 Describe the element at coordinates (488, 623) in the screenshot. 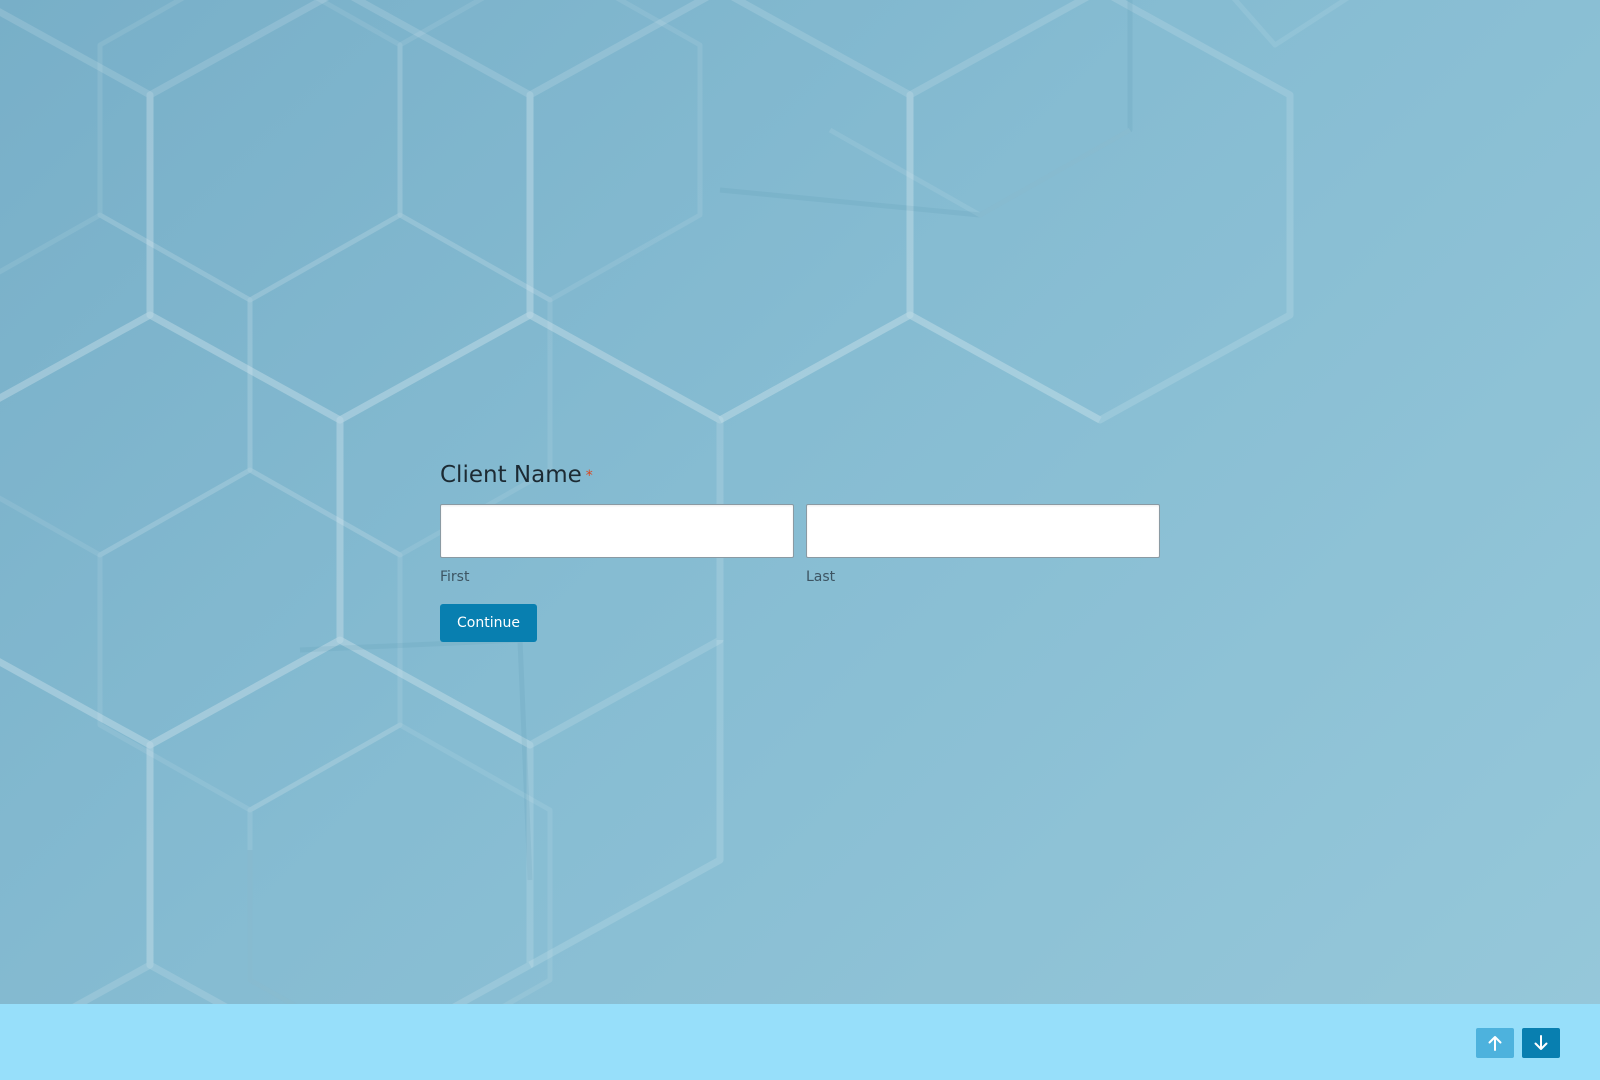

I see `continue-button: Continue` at that location.